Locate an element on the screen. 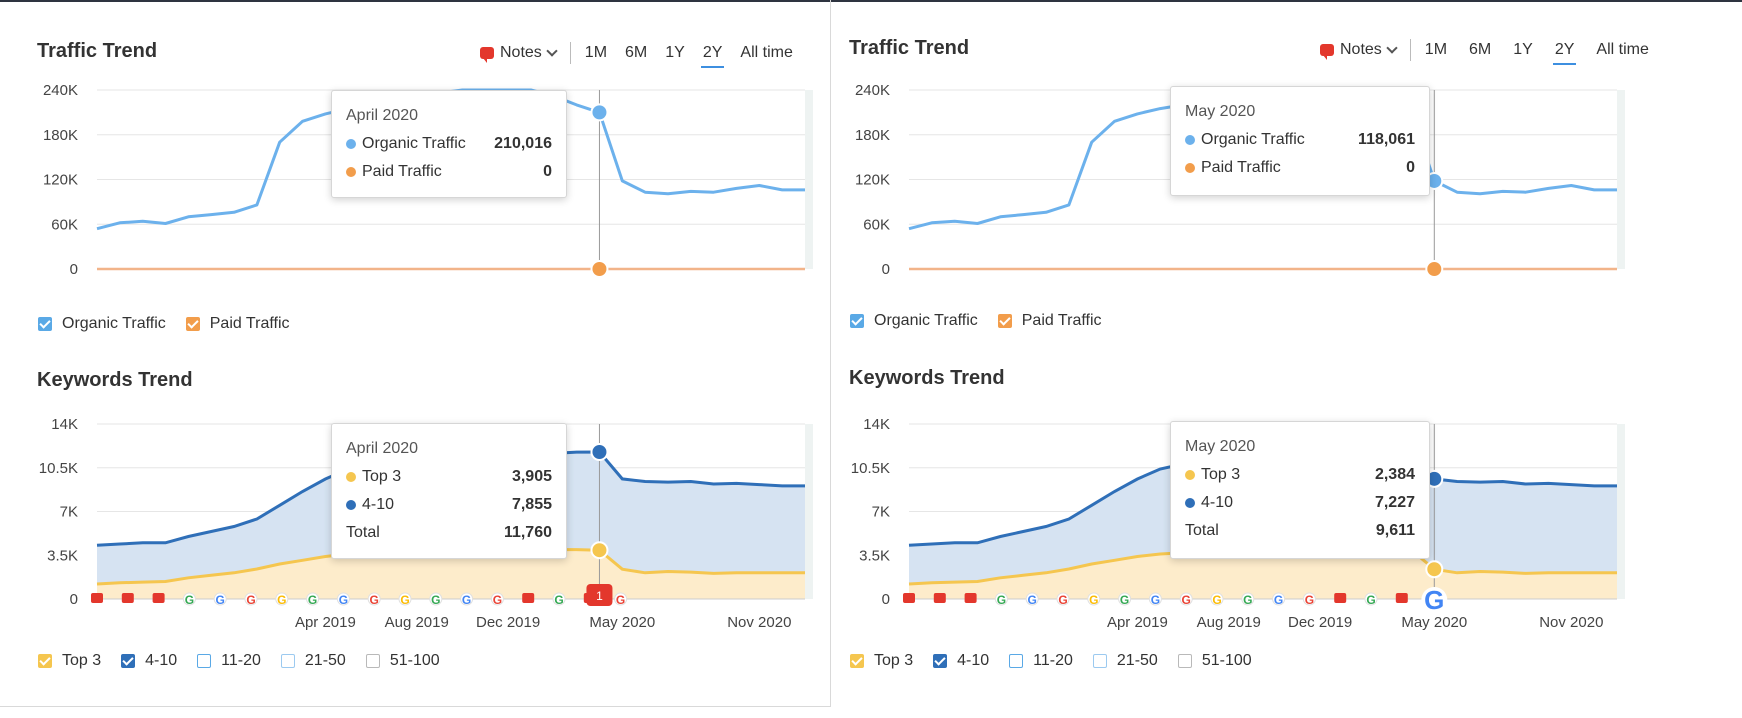 This screenshot has height=718, width=1742. y-tick-label: 10.5K is located at coordinates (870, 468).